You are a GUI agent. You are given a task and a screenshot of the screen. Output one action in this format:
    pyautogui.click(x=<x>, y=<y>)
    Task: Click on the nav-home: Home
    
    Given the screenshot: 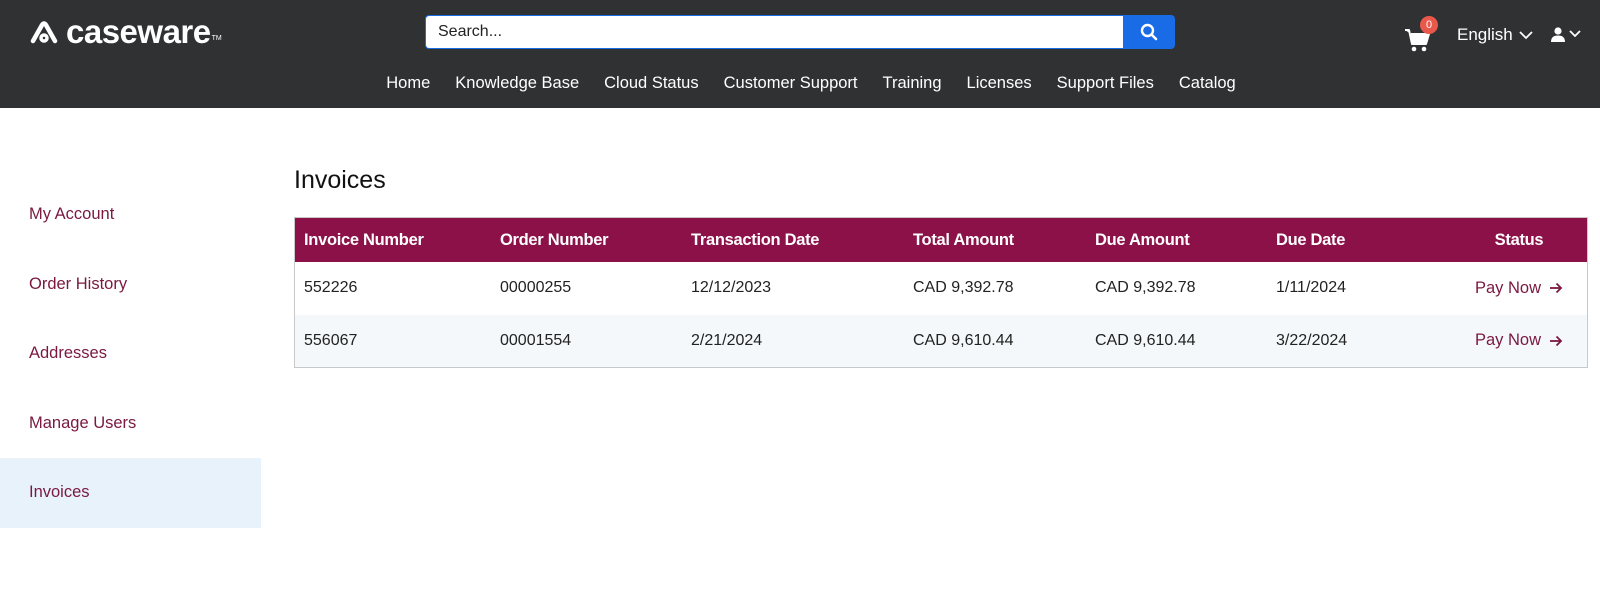 What is the action you would take?
    pyautogui.click(x=408, y=83)
    